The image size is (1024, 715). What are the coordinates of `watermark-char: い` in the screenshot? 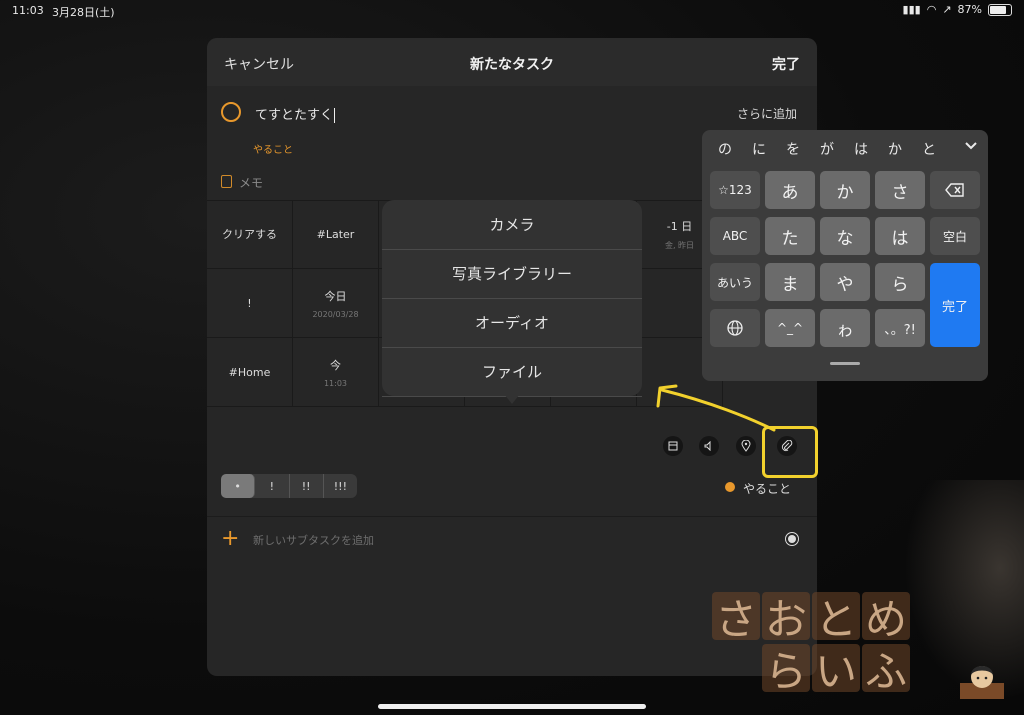 It's located at (836, 670).